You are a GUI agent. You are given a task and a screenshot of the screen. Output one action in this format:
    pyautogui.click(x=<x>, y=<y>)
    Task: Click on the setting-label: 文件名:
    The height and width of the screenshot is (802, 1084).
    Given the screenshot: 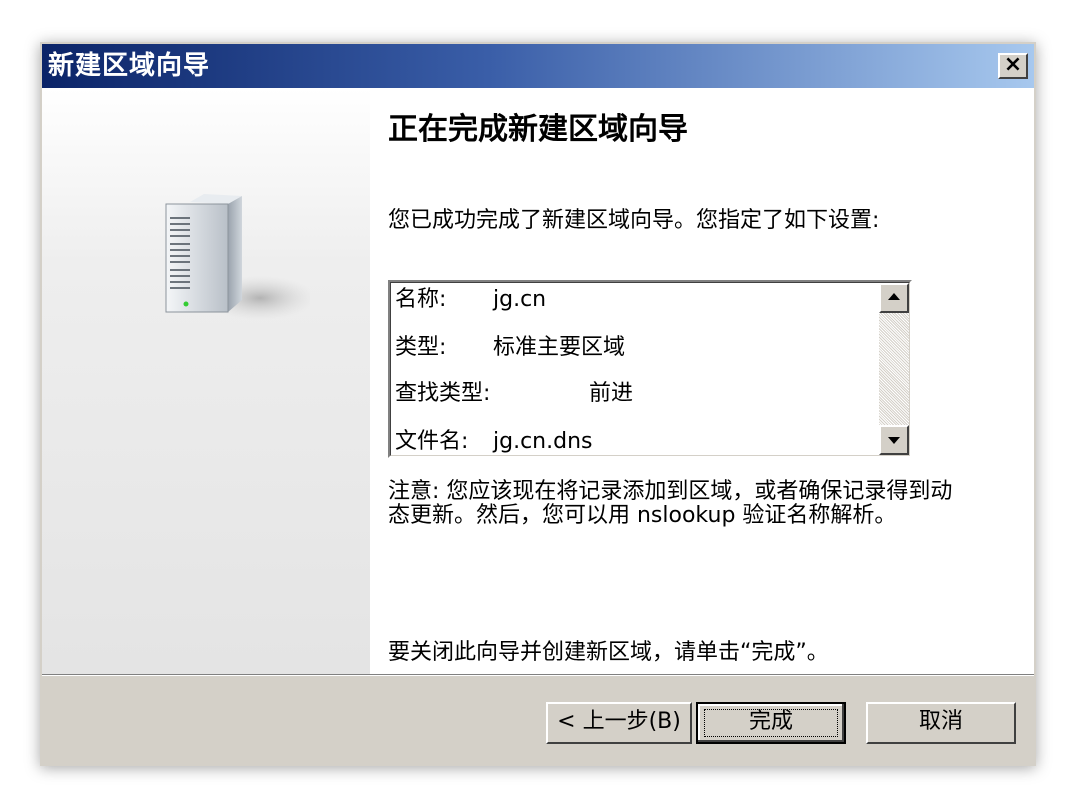 What is the action you would take?
    pyautogui.click(x=432, y=441)
    